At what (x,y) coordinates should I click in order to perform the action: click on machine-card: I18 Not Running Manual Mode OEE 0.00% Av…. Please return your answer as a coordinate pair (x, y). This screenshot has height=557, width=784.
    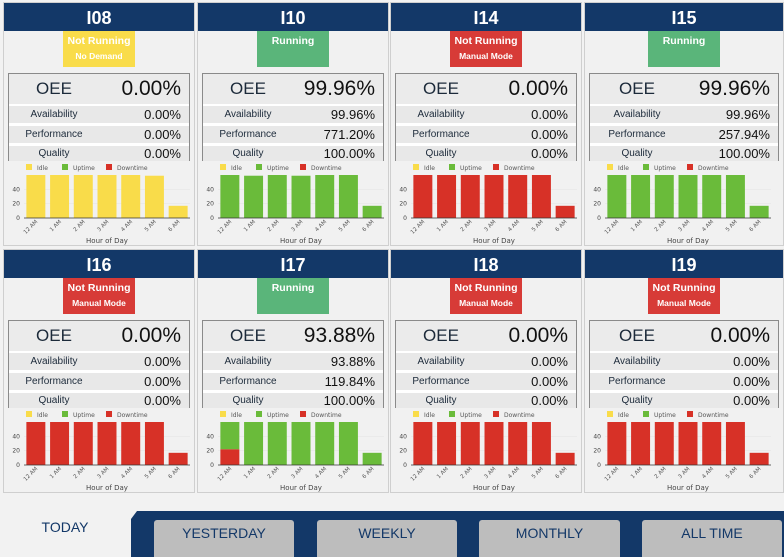
    Looking at the image, I should click on (486, 371).